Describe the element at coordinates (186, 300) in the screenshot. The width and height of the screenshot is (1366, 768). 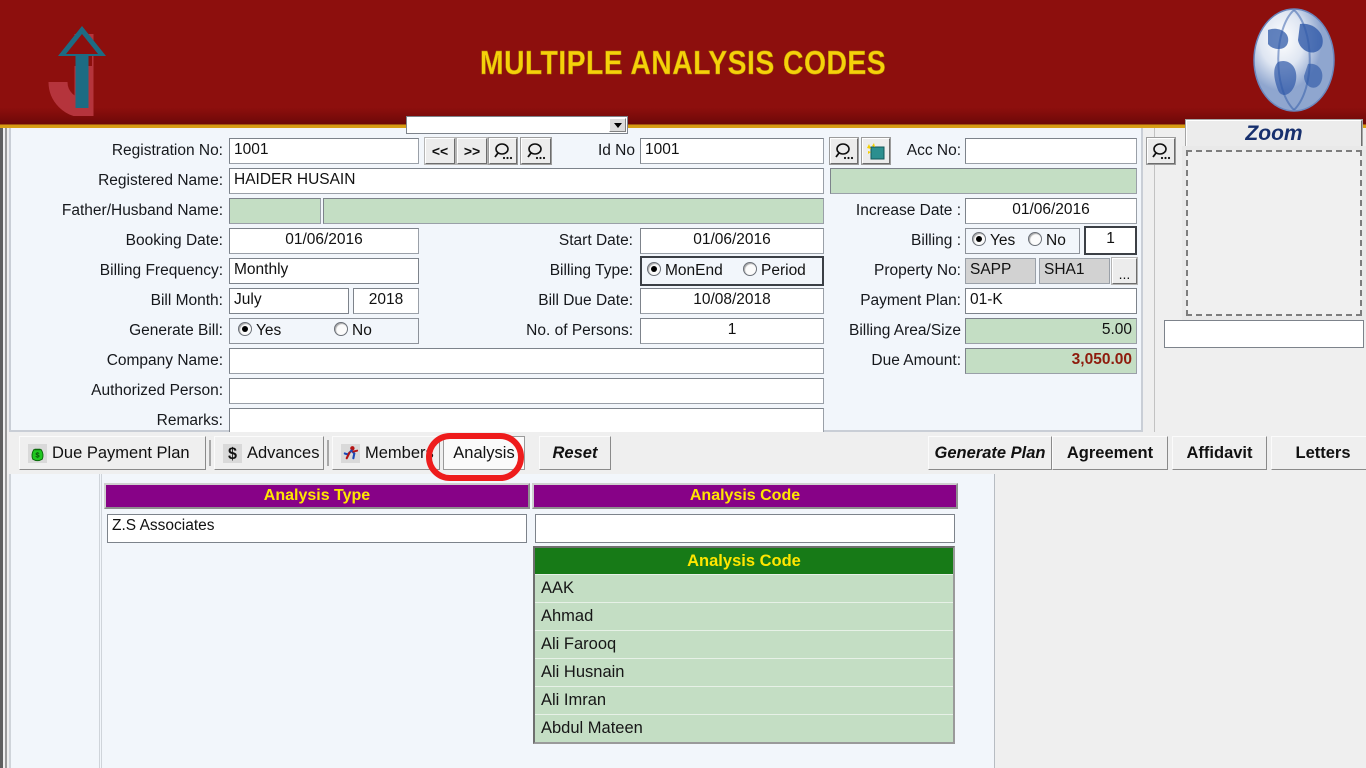
I see `bill-month-label: Bill Month:` at that location.